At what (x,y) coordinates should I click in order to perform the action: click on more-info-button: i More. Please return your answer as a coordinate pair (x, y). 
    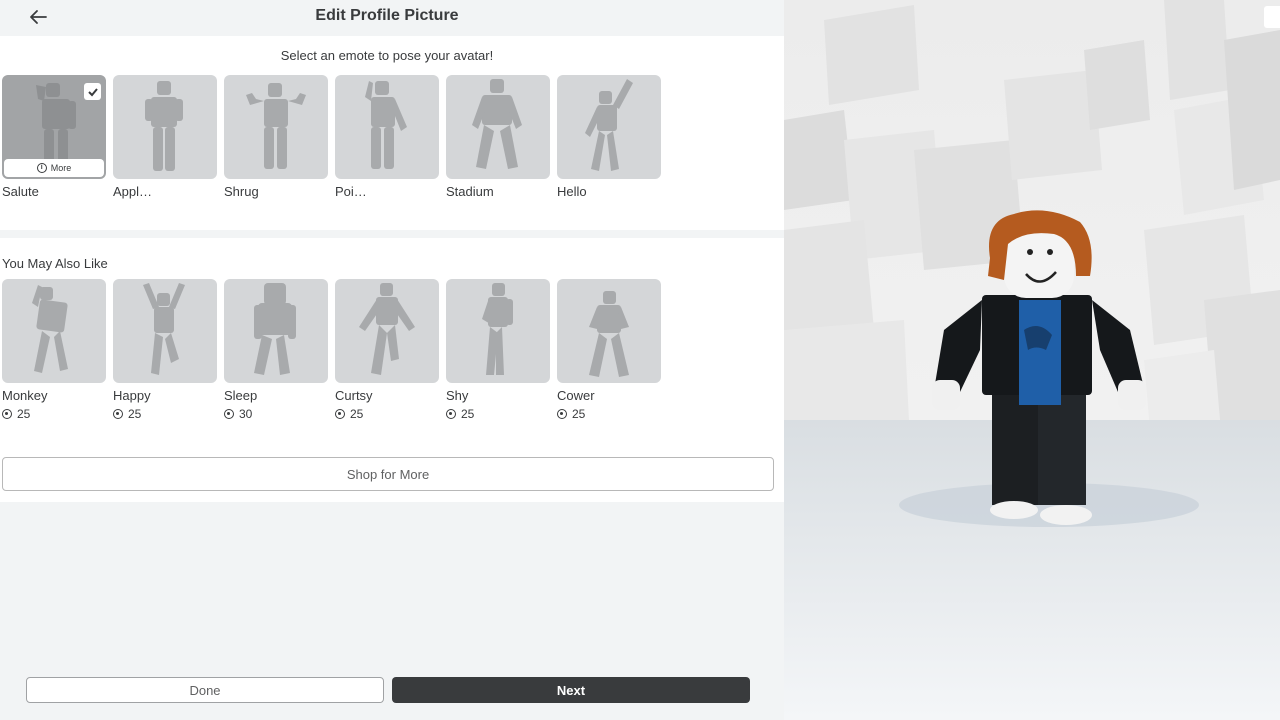
    Looking at the image, I should click on (54, 168).